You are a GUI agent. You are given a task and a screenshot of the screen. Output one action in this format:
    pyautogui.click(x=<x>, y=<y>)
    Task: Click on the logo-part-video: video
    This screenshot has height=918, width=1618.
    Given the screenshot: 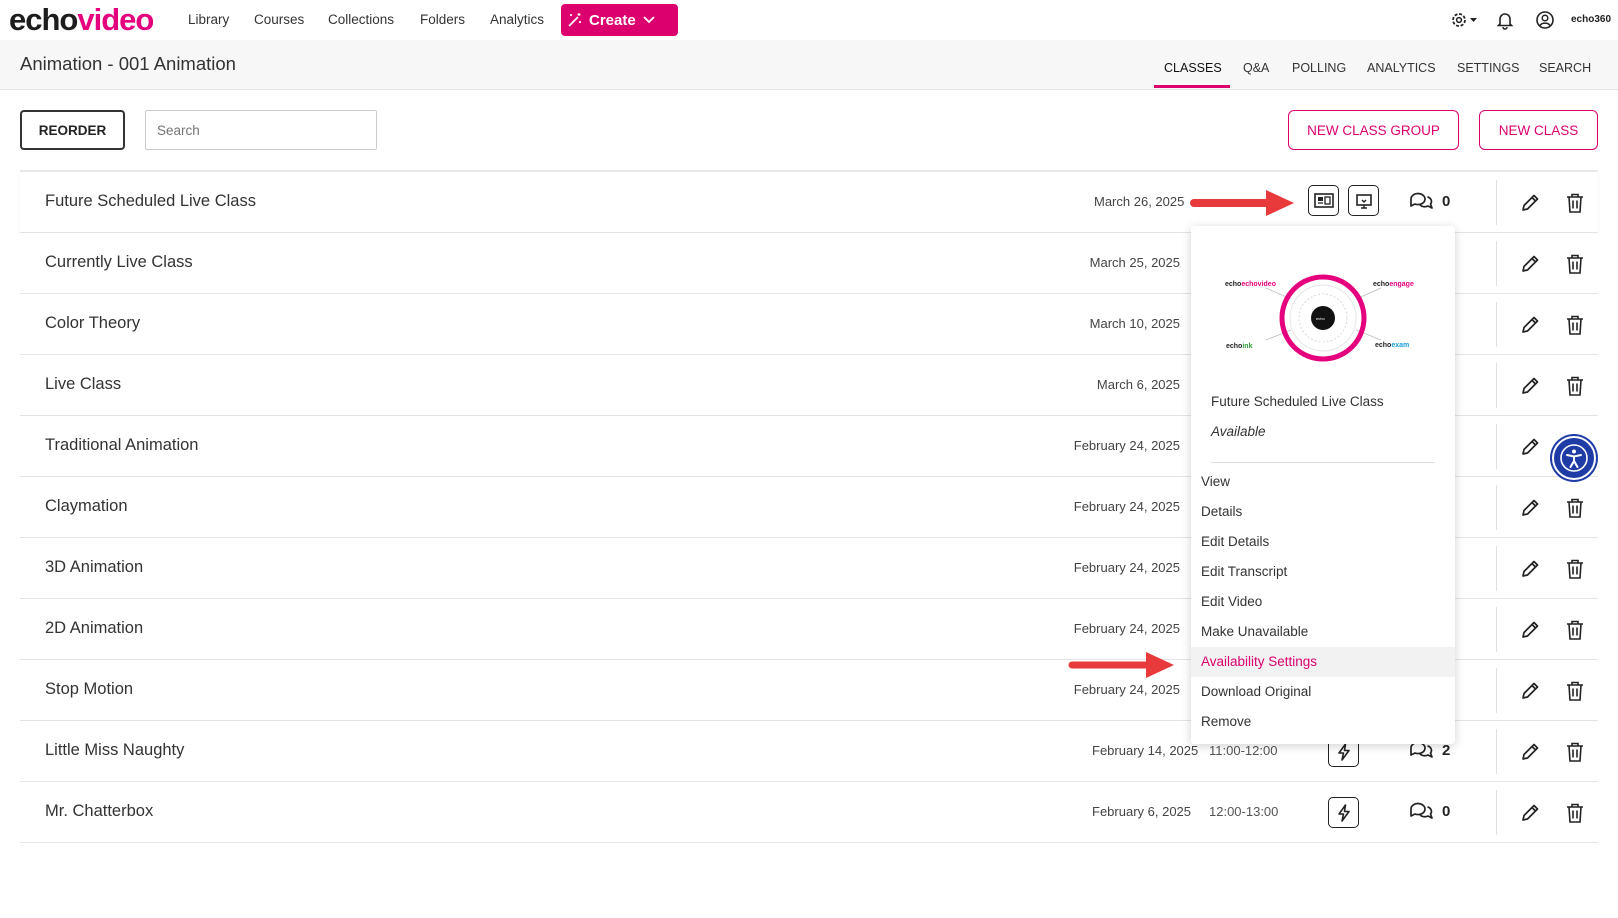 What is the action you would take?
    pyautogui.click(x=115, y=19)
    